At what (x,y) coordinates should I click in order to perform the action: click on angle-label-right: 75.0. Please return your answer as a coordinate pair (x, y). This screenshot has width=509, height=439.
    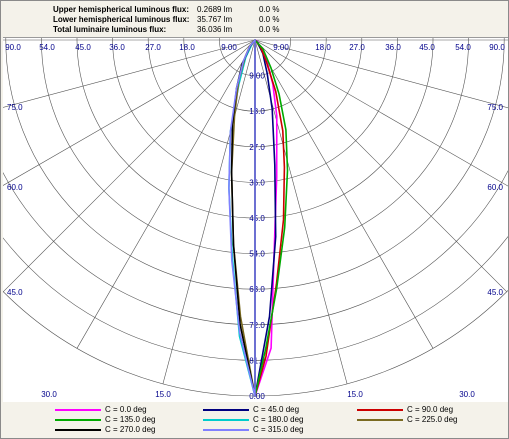
    Looking at the image, I should click on (495, 107).